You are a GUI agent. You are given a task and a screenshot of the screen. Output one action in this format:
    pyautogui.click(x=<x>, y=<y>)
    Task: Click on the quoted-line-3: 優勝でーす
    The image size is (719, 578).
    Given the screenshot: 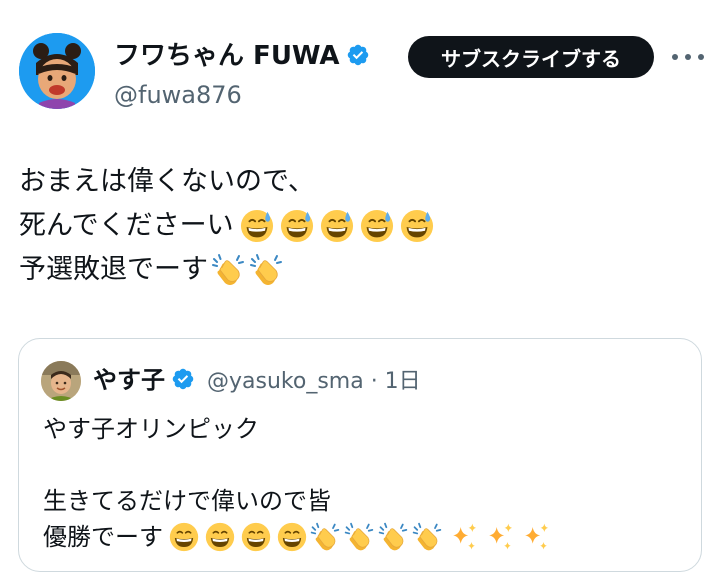 What is the action you would take?
    pyautogui.click(x=297, y=537)
    